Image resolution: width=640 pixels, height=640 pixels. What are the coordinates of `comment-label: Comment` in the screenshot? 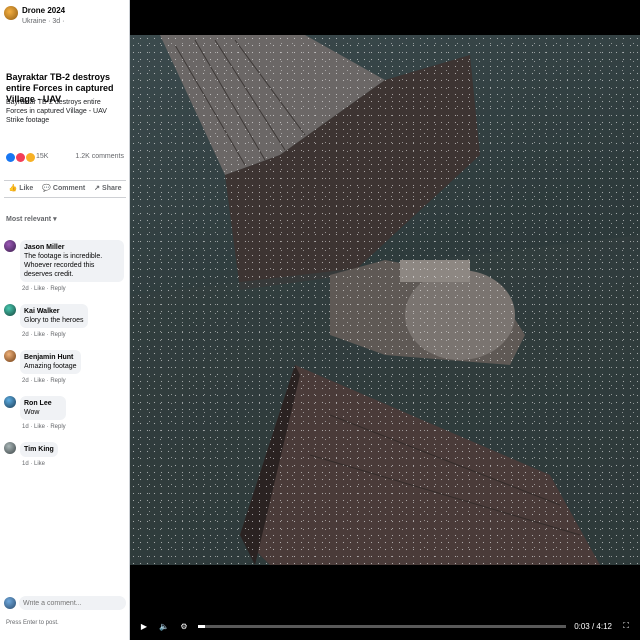 It's located at (69, 188).